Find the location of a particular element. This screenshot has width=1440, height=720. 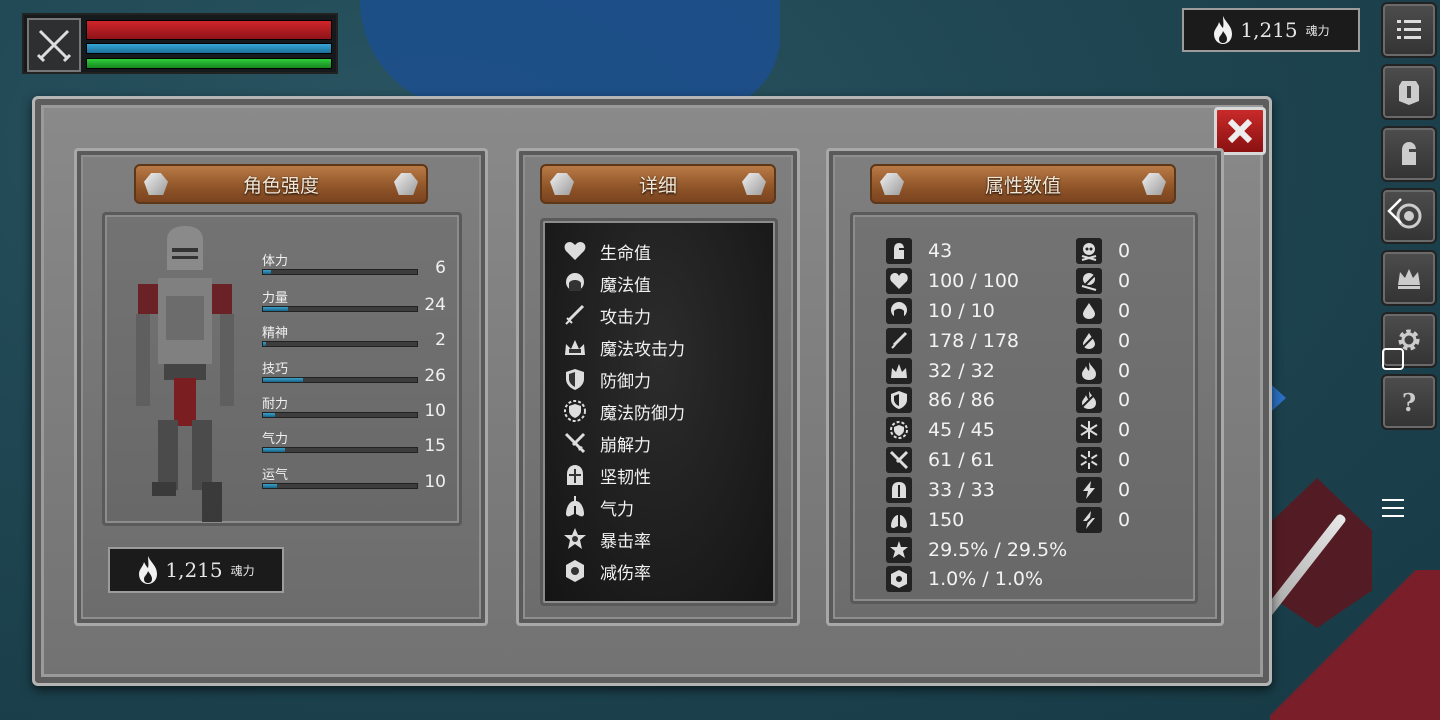

attr-row: 61 / 61 is located at coordinates (940, 460).